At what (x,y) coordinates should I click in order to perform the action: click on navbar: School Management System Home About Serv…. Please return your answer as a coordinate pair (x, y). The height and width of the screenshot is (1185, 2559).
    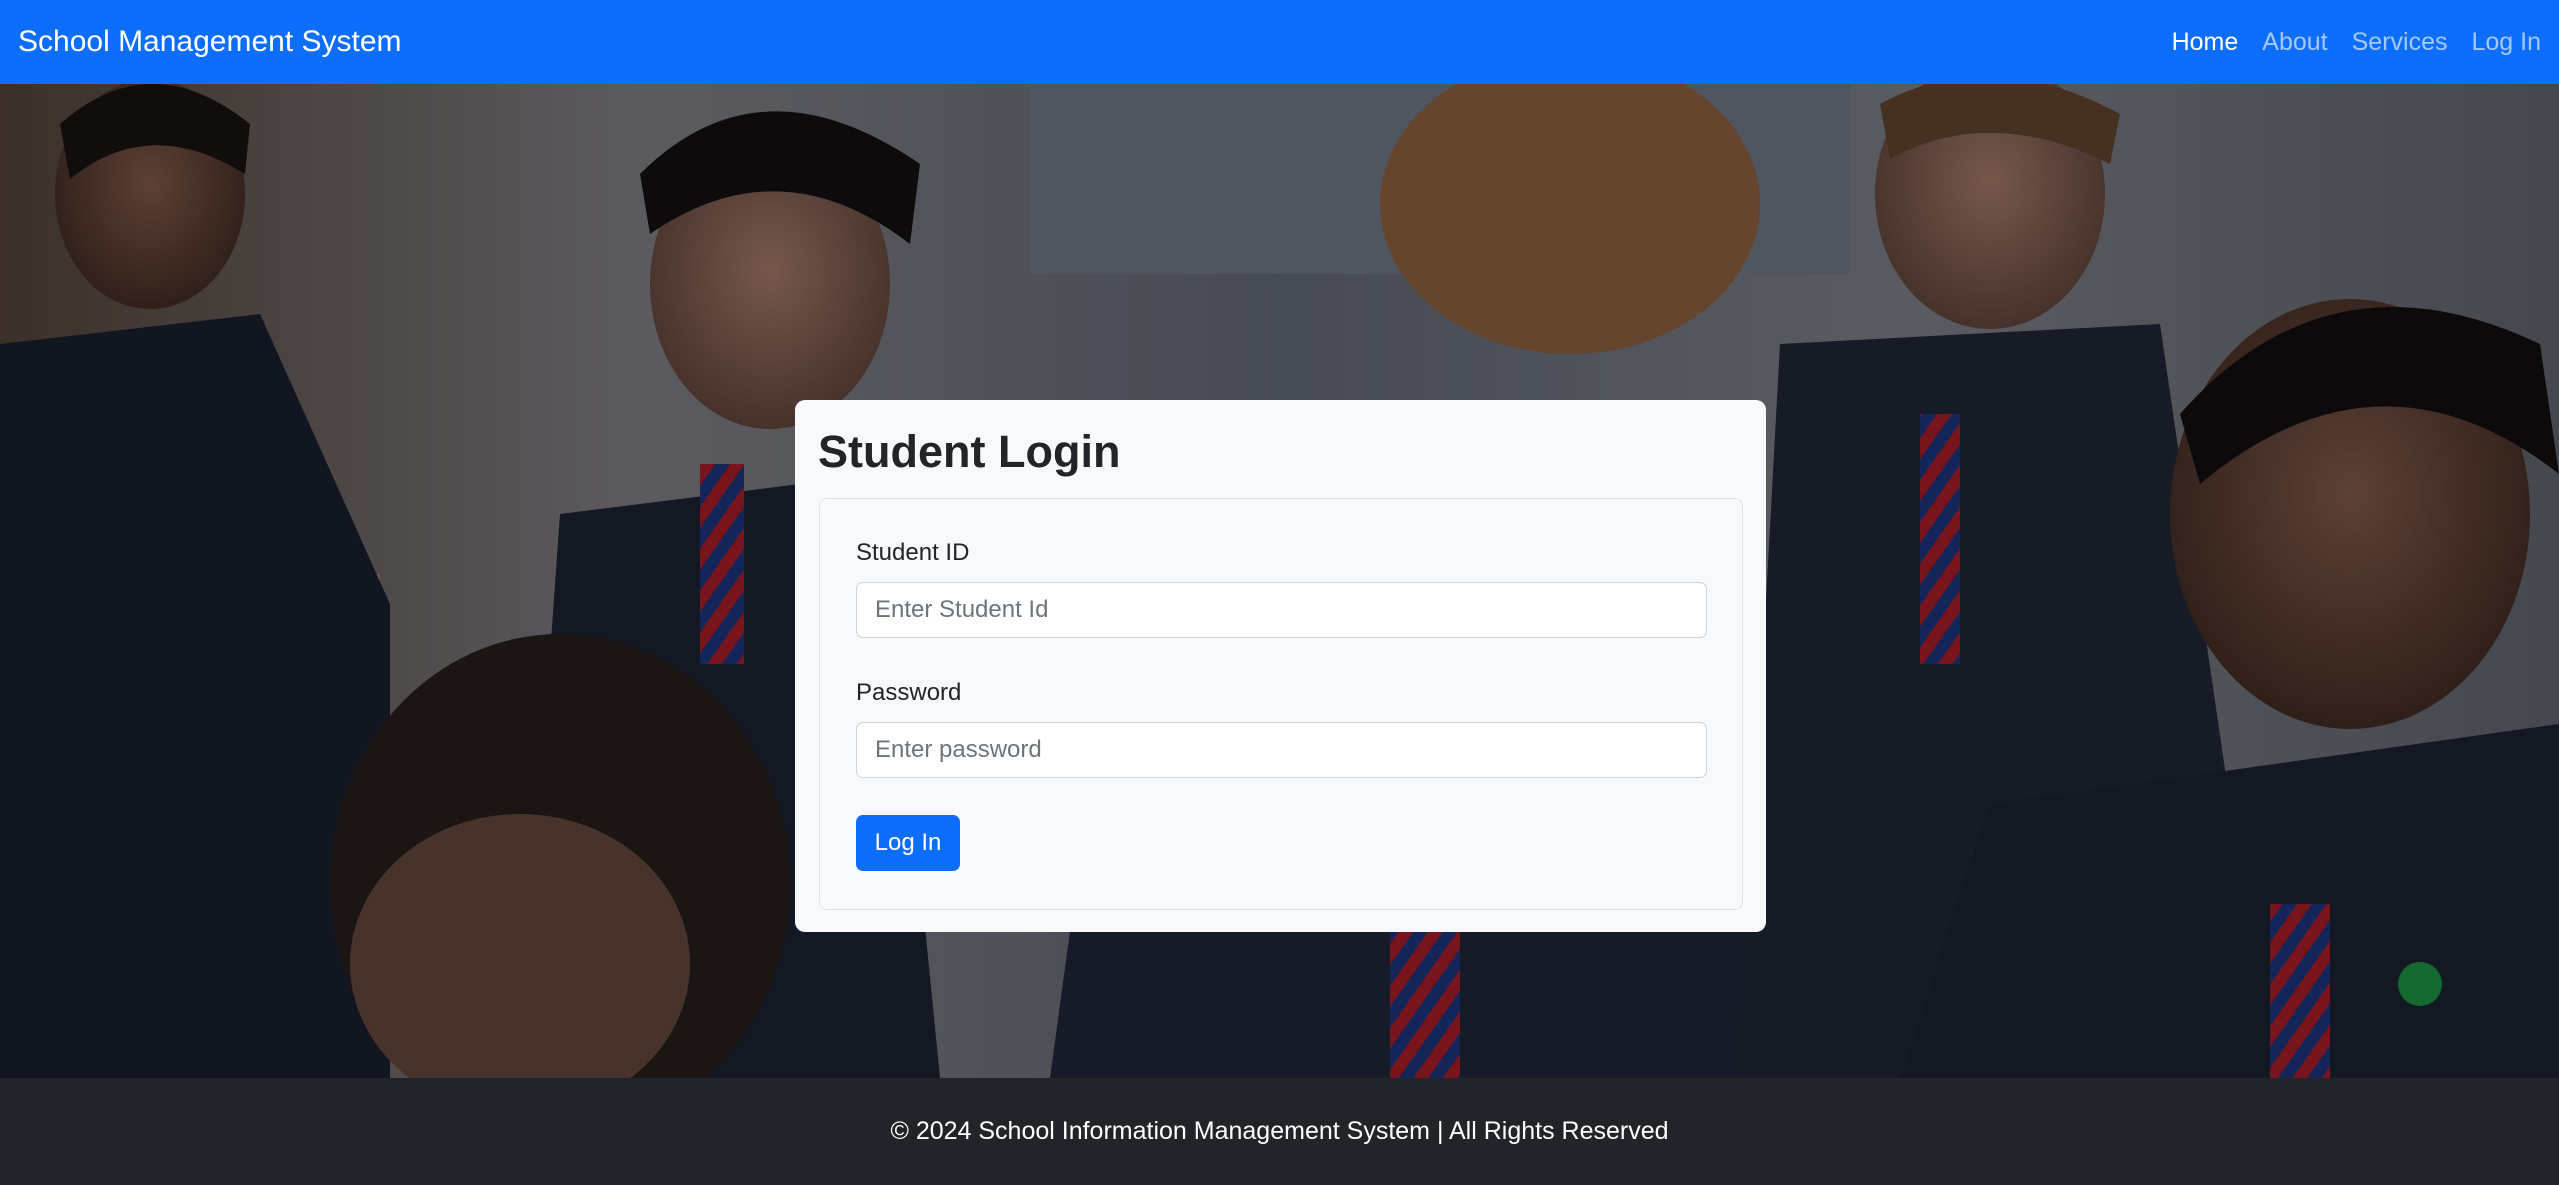
    Looking at the image, I should click on (1279, 42).